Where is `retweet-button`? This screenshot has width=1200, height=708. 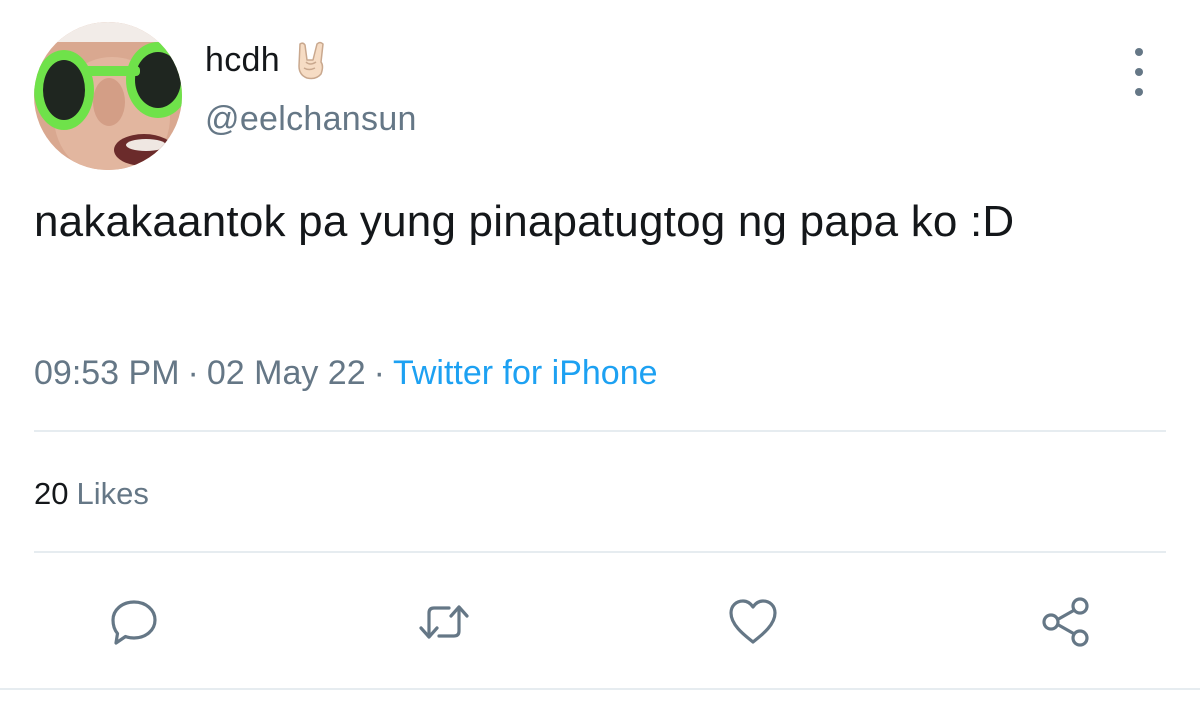 retweet-button is located at coordinates (444, 622).